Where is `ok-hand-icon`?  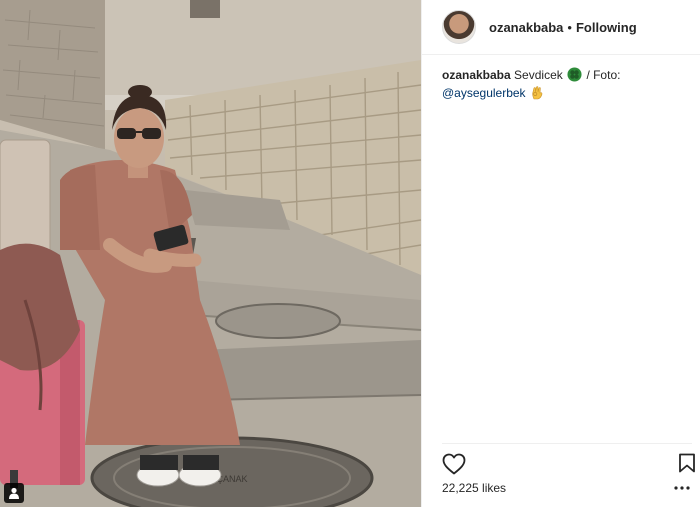 ok-hand-icon is located at coordinates (537, 93).